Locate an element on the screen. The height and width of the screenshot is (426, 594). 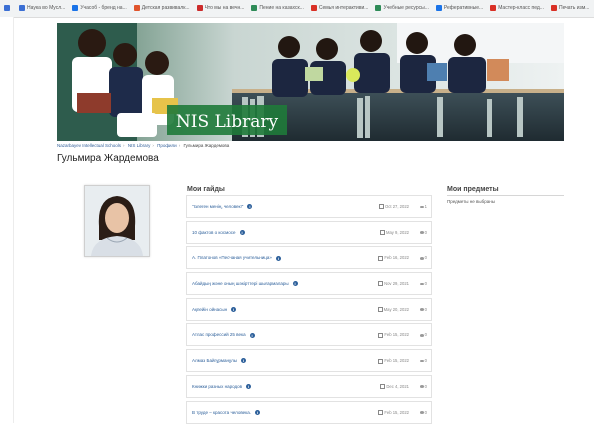
guide-title: "Ізлеген менің, человек!" i is located at coordinates (222, 207).